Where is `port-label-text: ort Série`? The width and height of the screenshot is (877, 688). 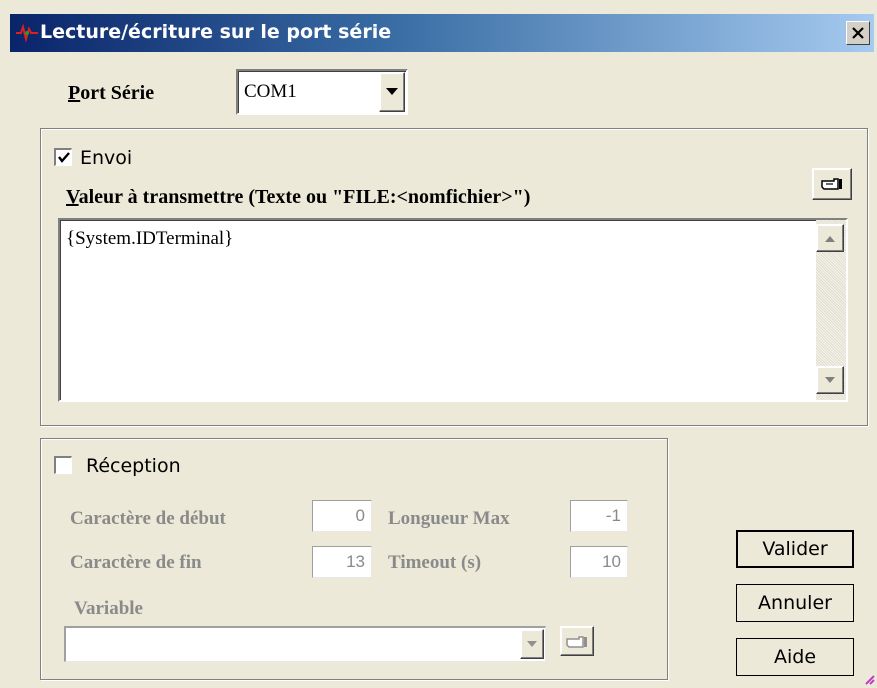 port-label-text: ort Série is located at coordinates (117, 93).